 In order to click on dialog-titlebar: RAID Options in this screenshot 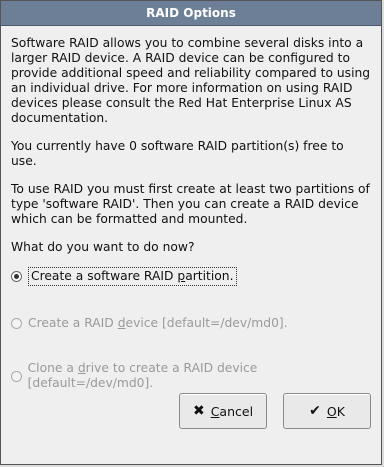, I will do `click(191, 13)`.